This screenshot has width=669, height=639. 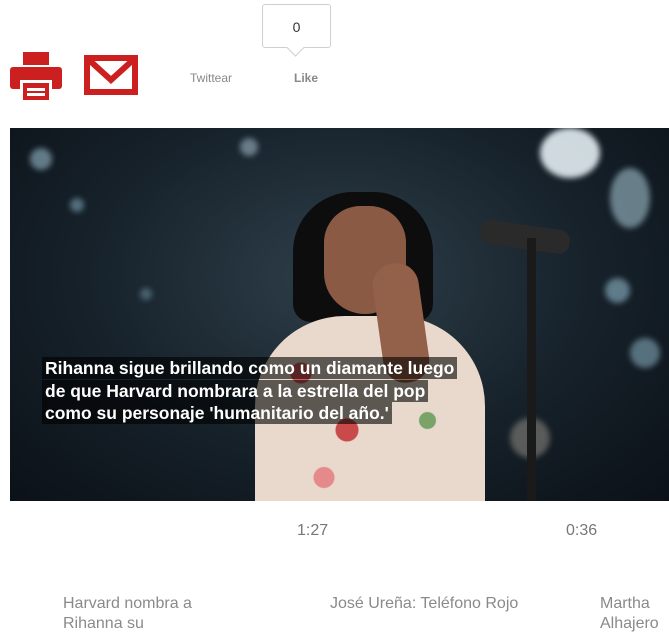 I want to click on tweet-button: Twittear, so click(x=211, y=78).